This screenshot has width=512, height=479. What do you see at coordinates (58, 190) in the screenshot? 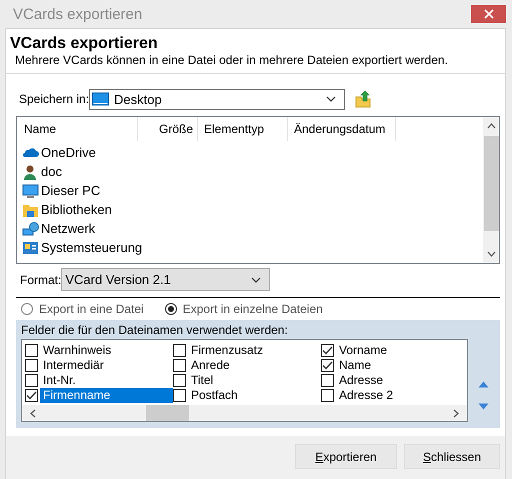
I see `file-item: Dieser PC` at bounding box center [58, 190].